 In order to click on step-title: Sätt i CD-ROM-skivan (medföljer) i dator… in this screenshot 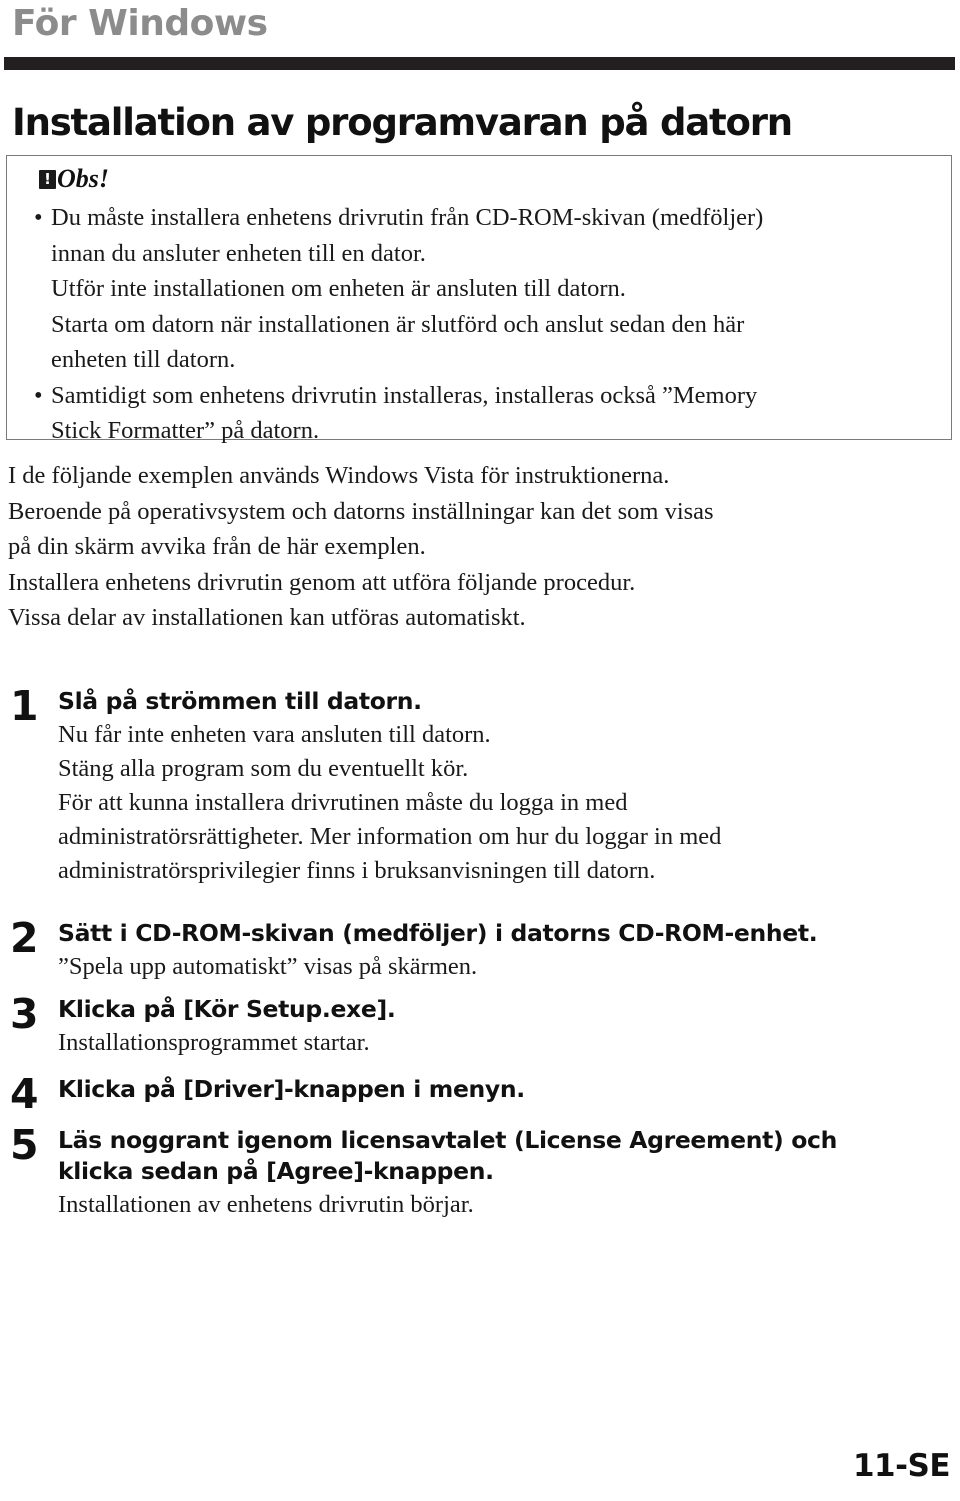, I will do `click(509, 933)`.